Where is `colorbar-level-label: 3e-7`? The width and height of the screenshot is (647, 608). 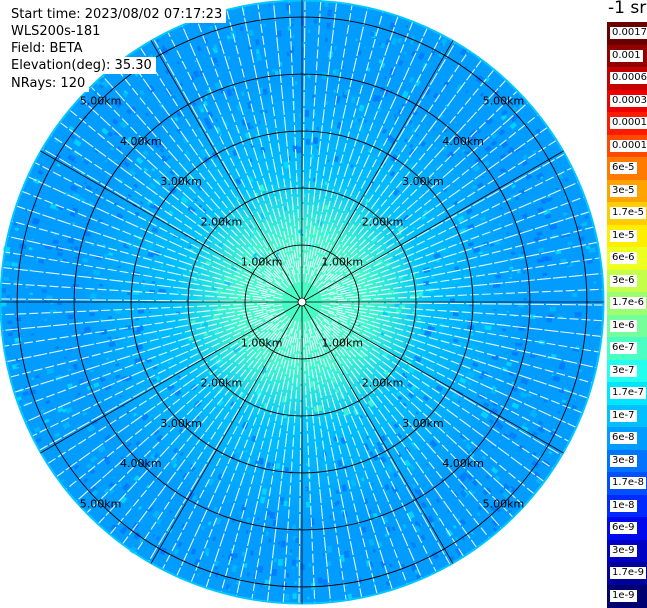
colorbar-level-label: 3e-7 is located at coordinates (623, 370).